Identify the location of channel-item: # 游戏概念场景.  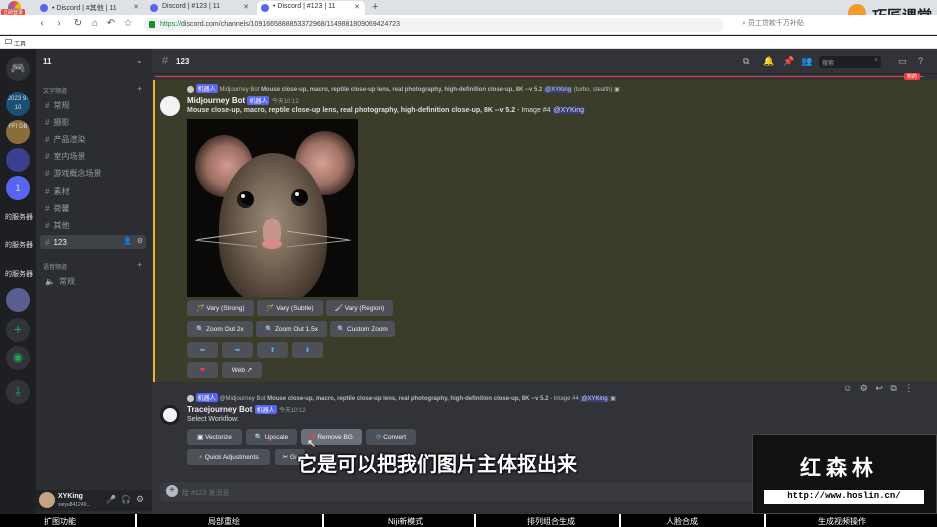
(93, 172).